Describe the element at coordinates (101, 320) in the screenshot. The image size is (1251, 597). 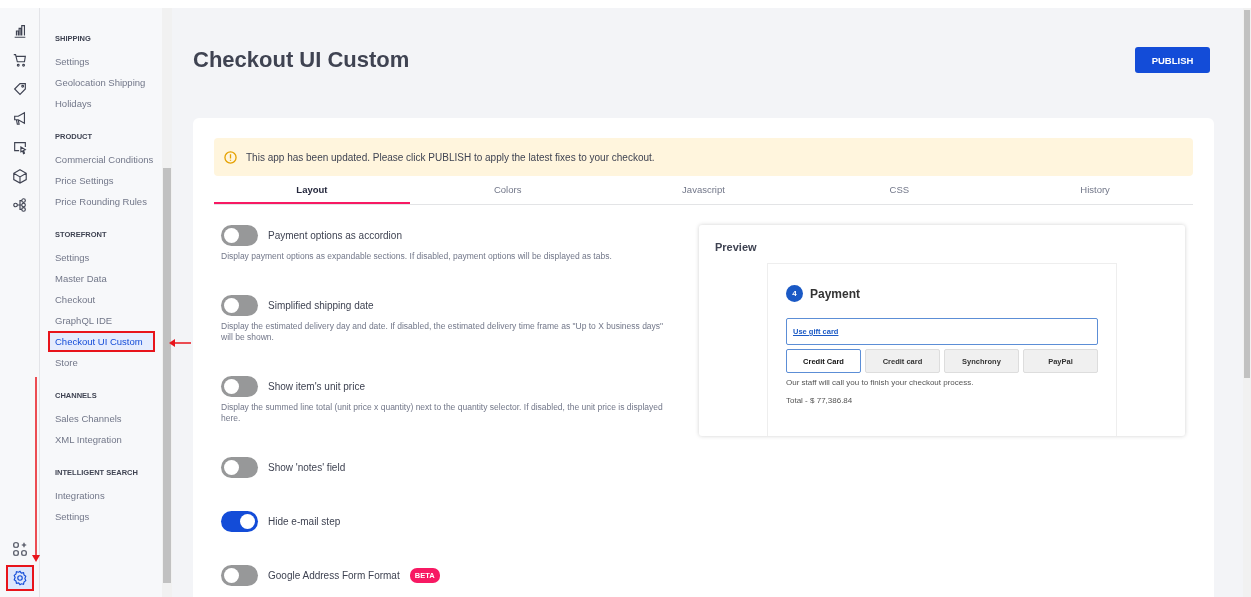
I see `sidebar-item: GraphQL IDE` at that location.